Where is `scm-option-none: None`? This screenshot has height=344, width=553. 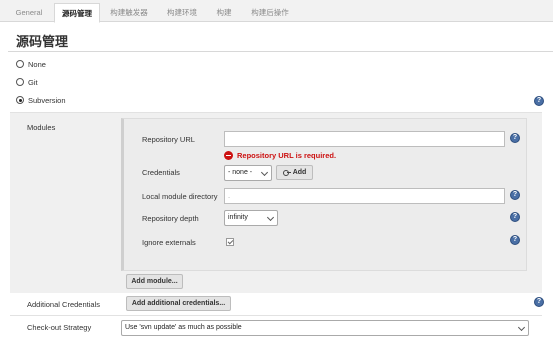 scm-option-none: None is located at coordinates (31, 64).